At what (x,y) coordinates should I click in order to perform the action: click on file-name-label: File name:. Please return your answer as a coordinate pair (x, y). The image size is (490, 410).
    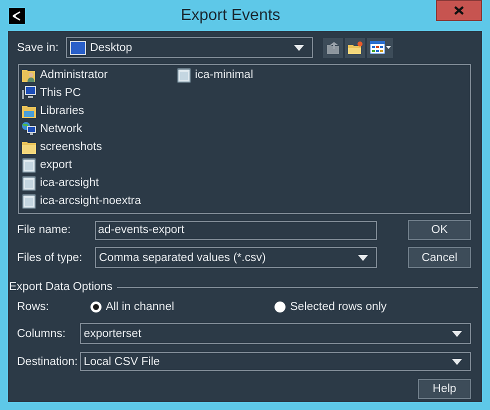
    Looking at the image, I should click on (44, 230).